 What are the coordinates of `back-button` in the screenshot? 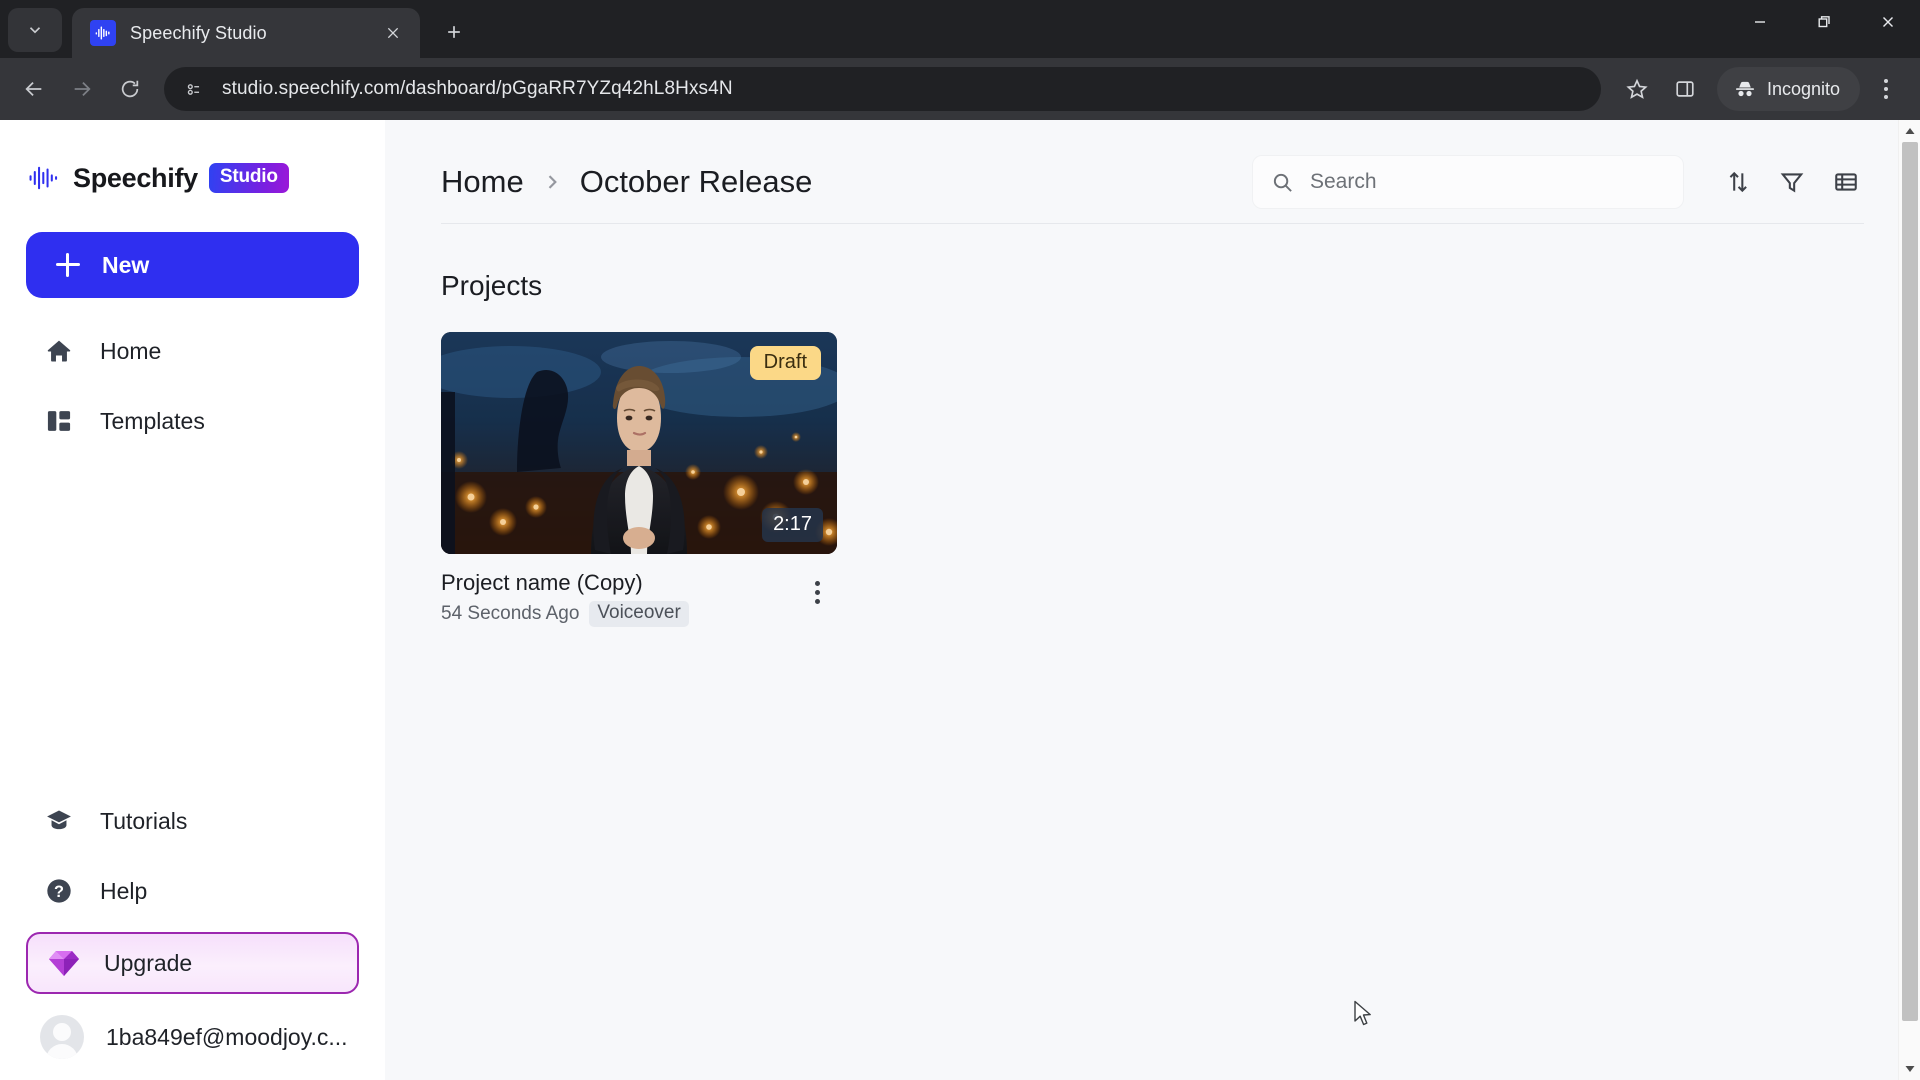 It's located at (34, 89).